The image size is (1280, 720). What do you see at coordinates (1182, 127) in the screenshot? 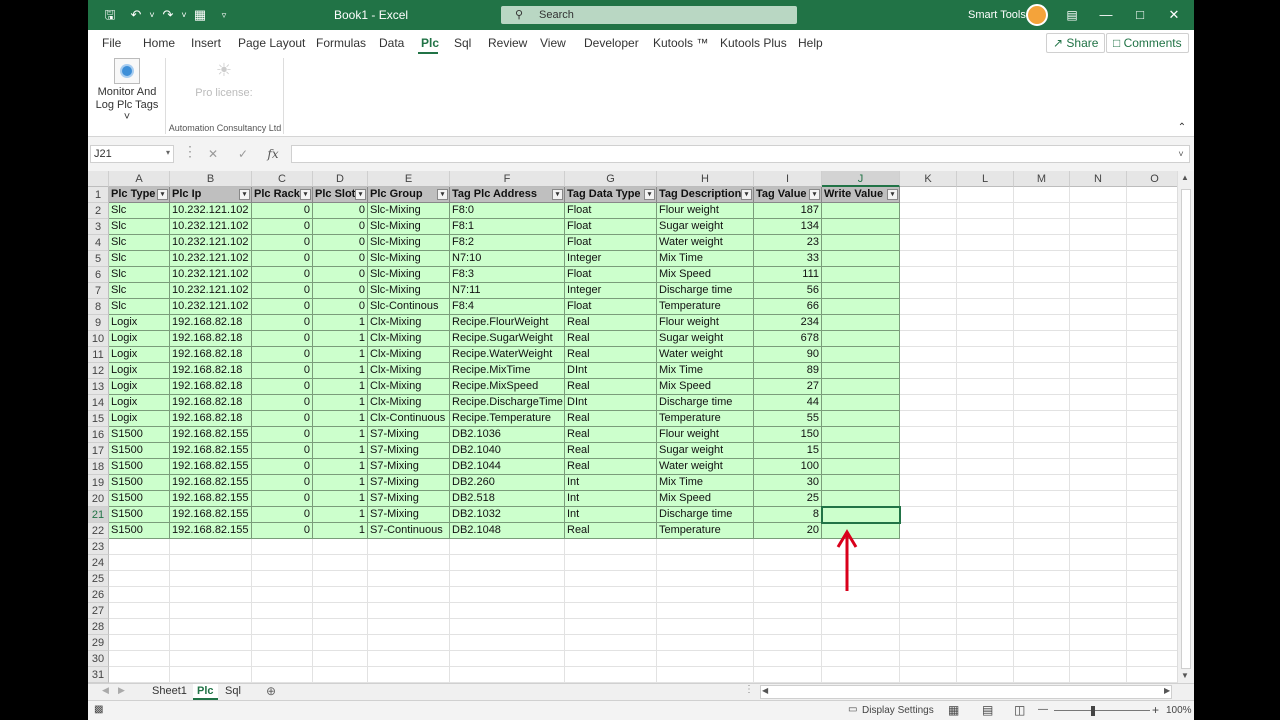
I see `collapse-ribbon-icon: ⌃` at bounding box center [1182, 127].